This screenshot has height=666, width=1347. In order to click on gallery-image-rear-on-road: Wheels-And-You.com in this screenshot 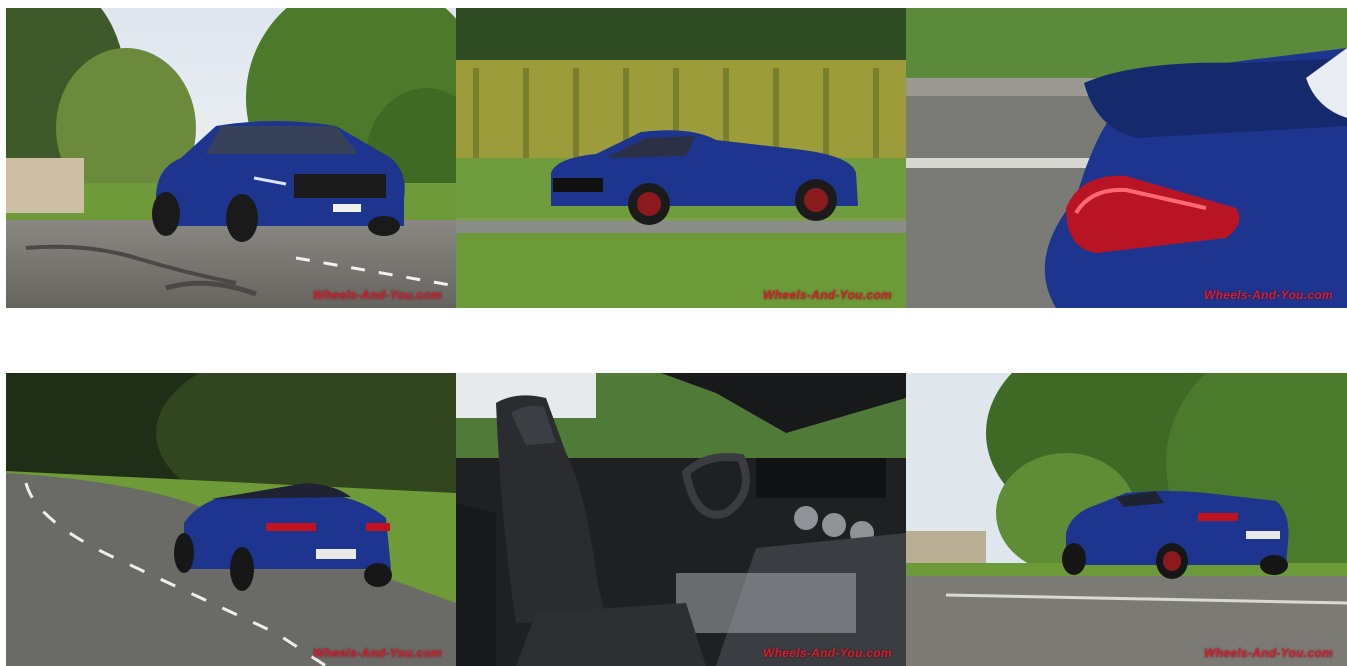, I will do `click(231, 519)`.